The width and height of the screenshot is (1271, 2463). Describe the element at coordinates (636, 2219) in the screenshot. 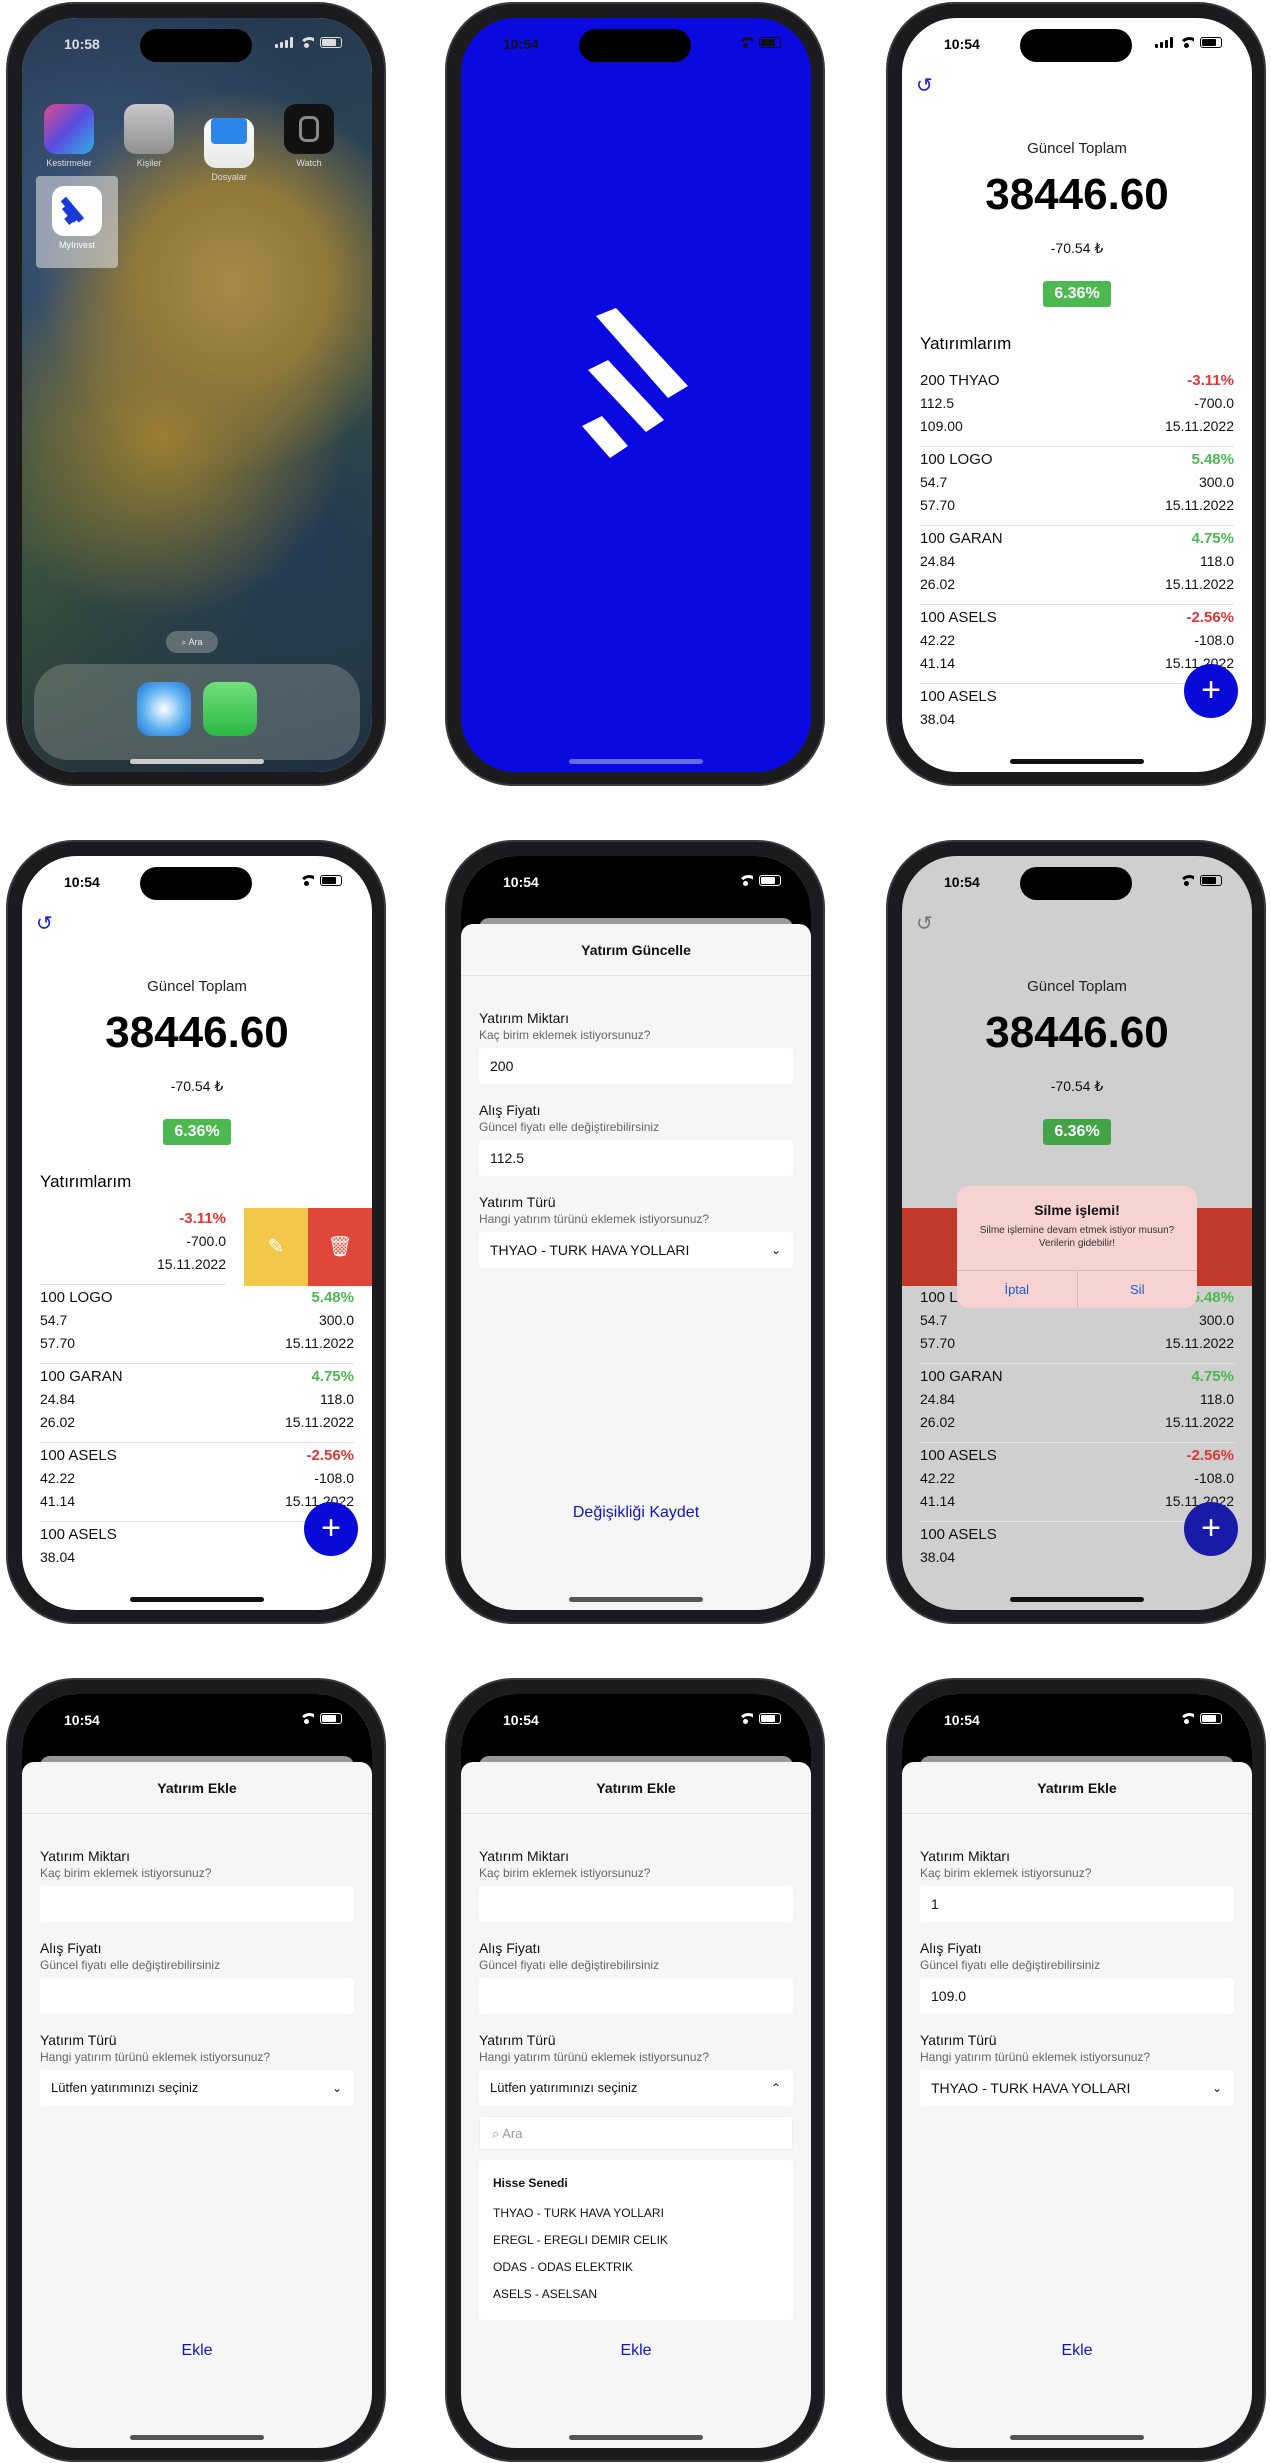

I see `option-item: THYAO - TURK HAVA YOLLARI` at that location.